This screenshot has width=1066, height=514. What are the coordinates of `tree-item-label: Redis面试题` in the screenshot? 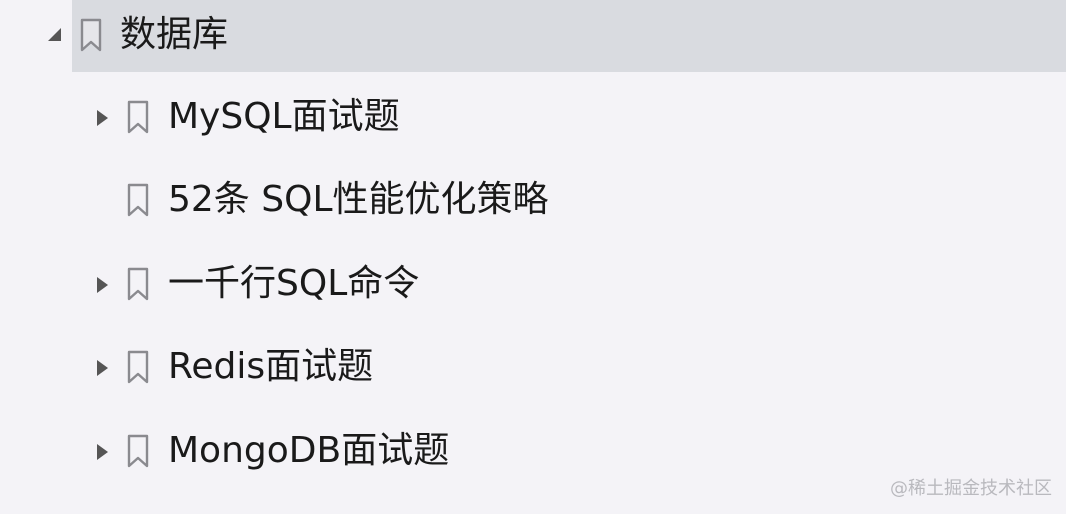 It's located at (271, 366).